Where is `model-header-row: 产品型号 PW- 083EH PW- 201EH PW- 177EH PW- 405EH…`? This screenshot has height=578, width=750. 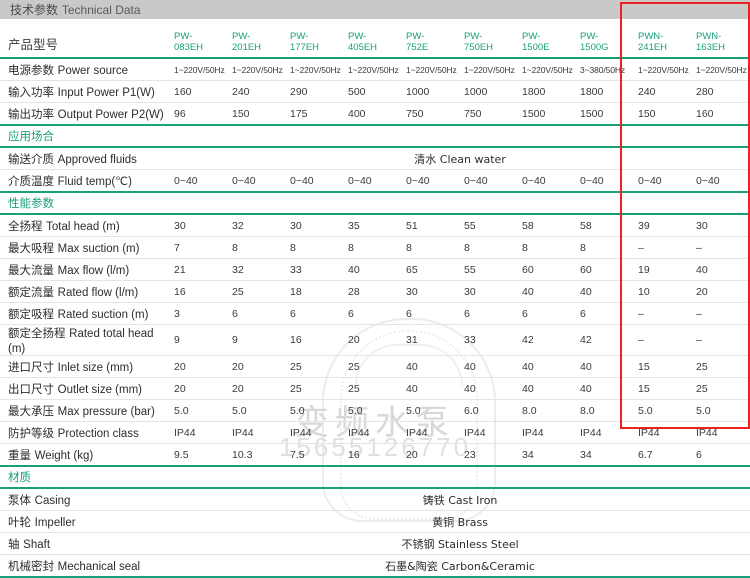 model-header-row: 产品型号 PW- 083EH PW- 201EH PW- 177EH PW- 405EH… is located at coordinates (375, 39).